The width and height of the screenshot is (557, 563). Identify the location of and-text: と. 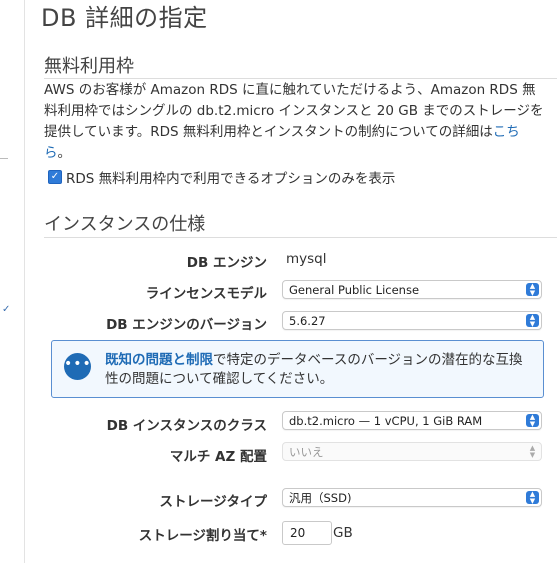
(179, 360).